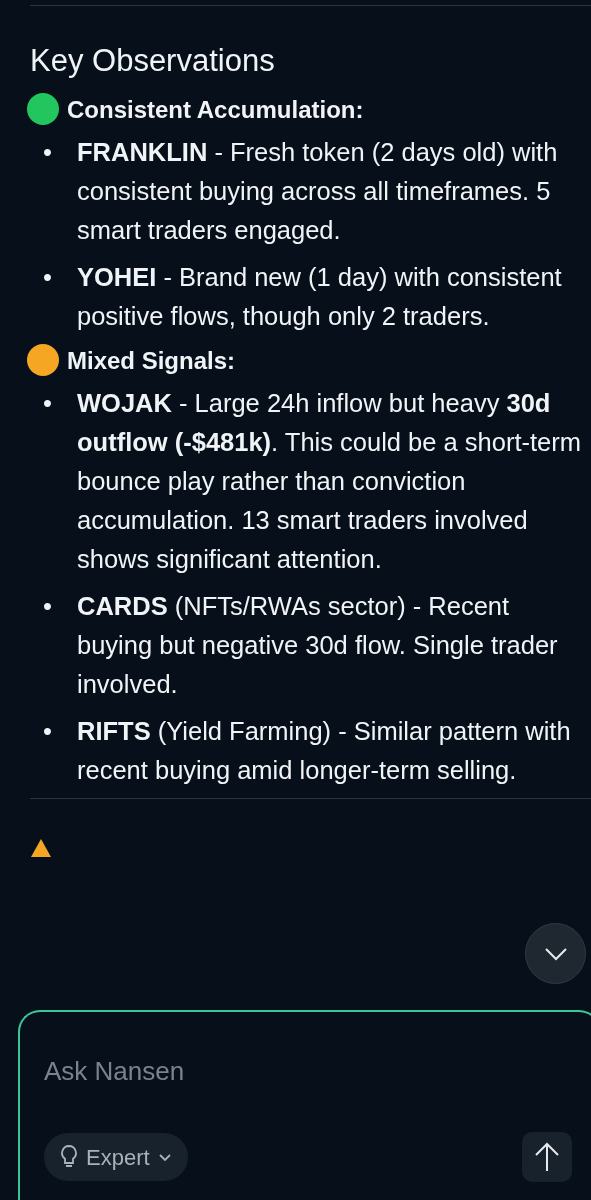  Describe the element at coordinates (215, 109) in the screenshot. I see `subsection-title: Consistent Accumulation:` at that location.